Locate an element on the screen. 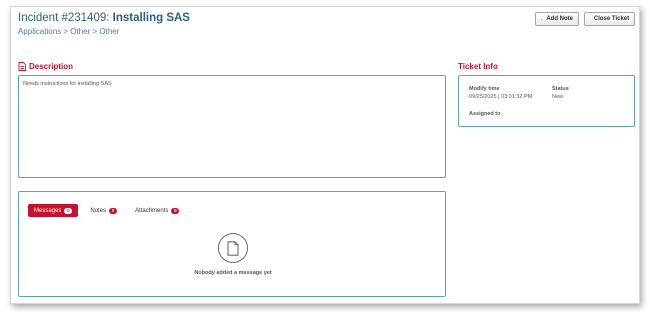 This screenshot has height=312, width=650. tab-notes-count: 0 is located at coordinates (113, 210).